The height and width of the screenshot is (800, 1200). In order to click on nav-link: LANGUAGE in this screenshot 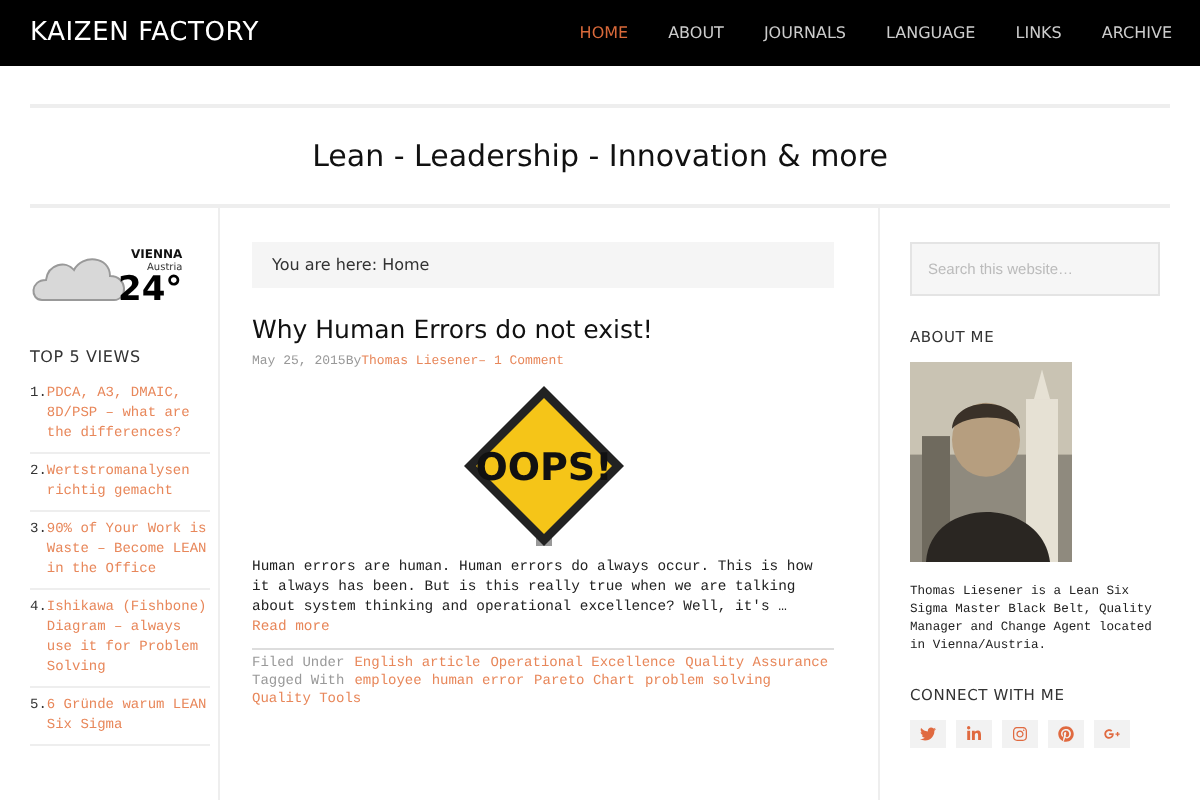, I will do `click(931, 33)`.